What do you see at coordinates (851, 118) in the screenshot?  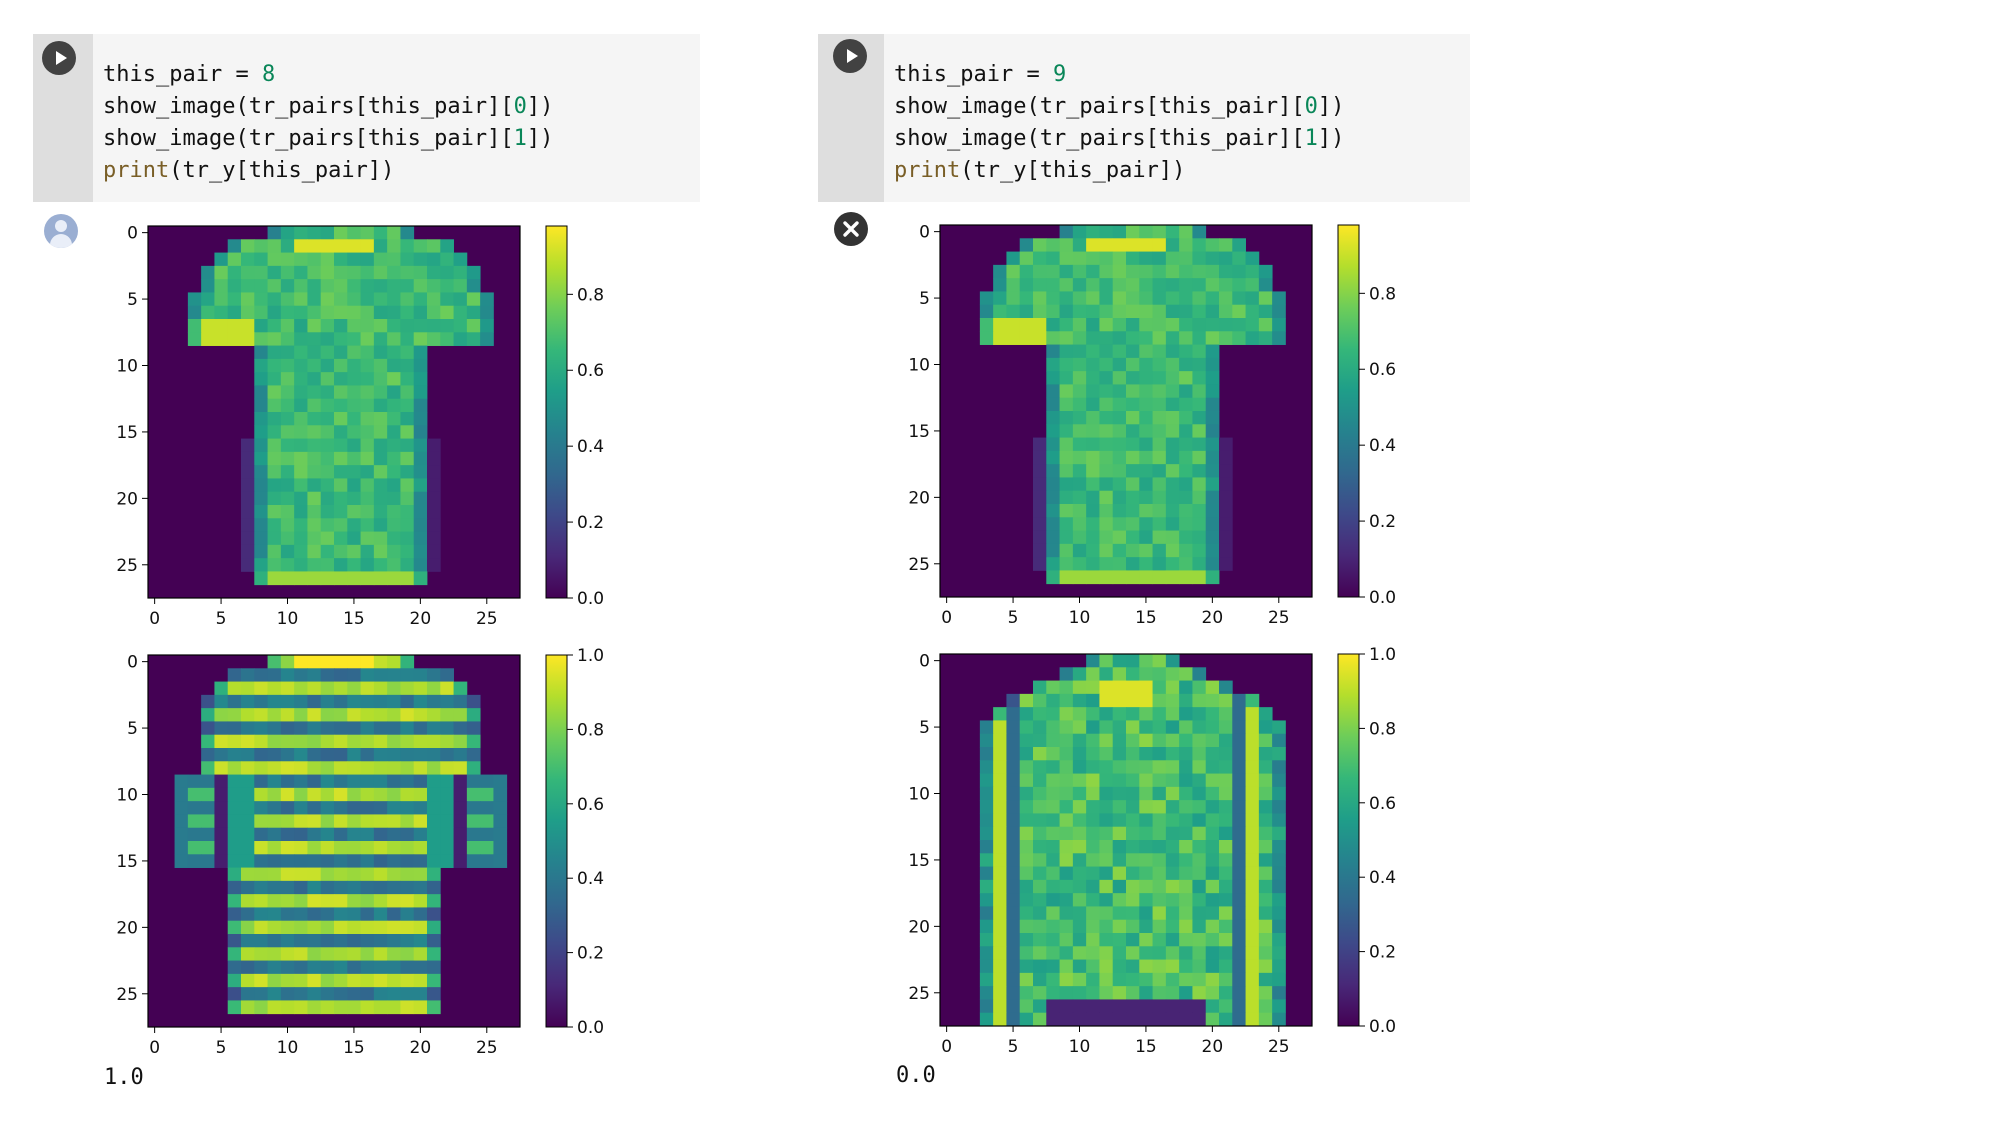 I see `cell-gutter` at bounding box center [851, 118].